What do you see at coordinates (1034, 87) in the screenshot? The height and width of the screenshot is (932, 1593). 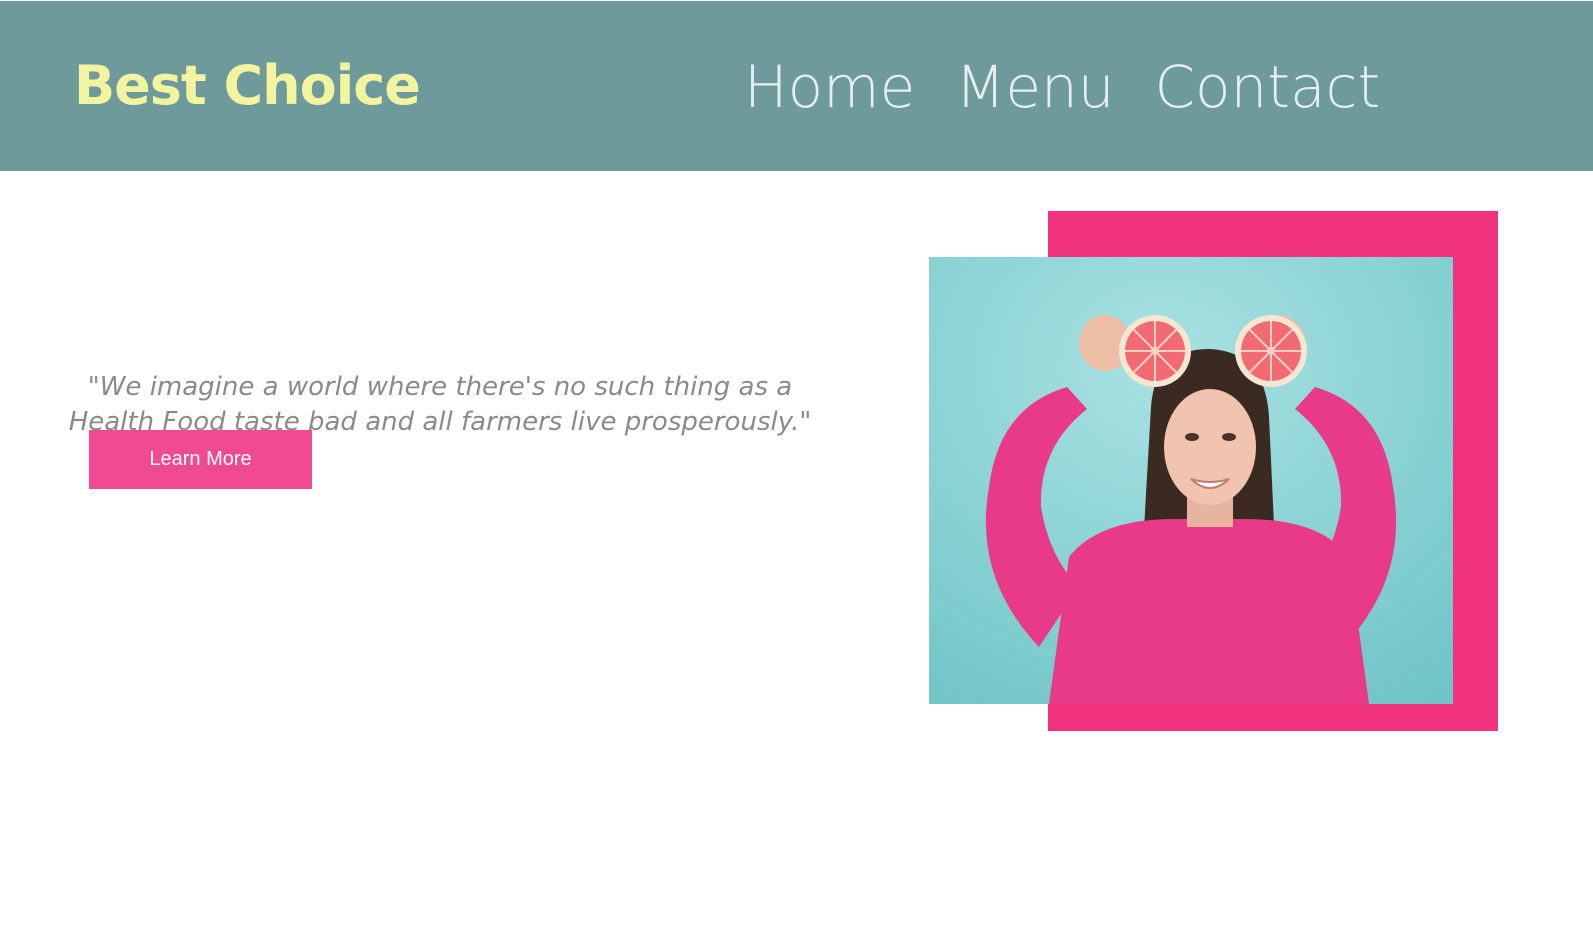 I see `nav-menu: Menu` at bounding box center [1034, 87].